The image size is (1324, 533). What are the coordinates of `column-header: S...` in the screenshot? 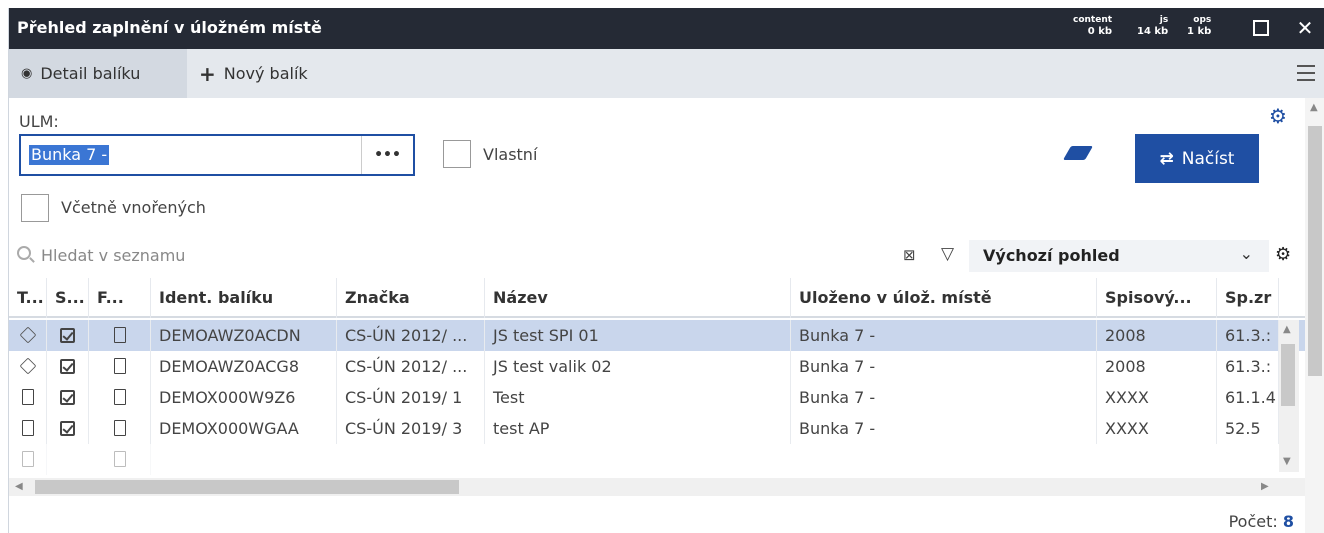 It's located at (68, 298).